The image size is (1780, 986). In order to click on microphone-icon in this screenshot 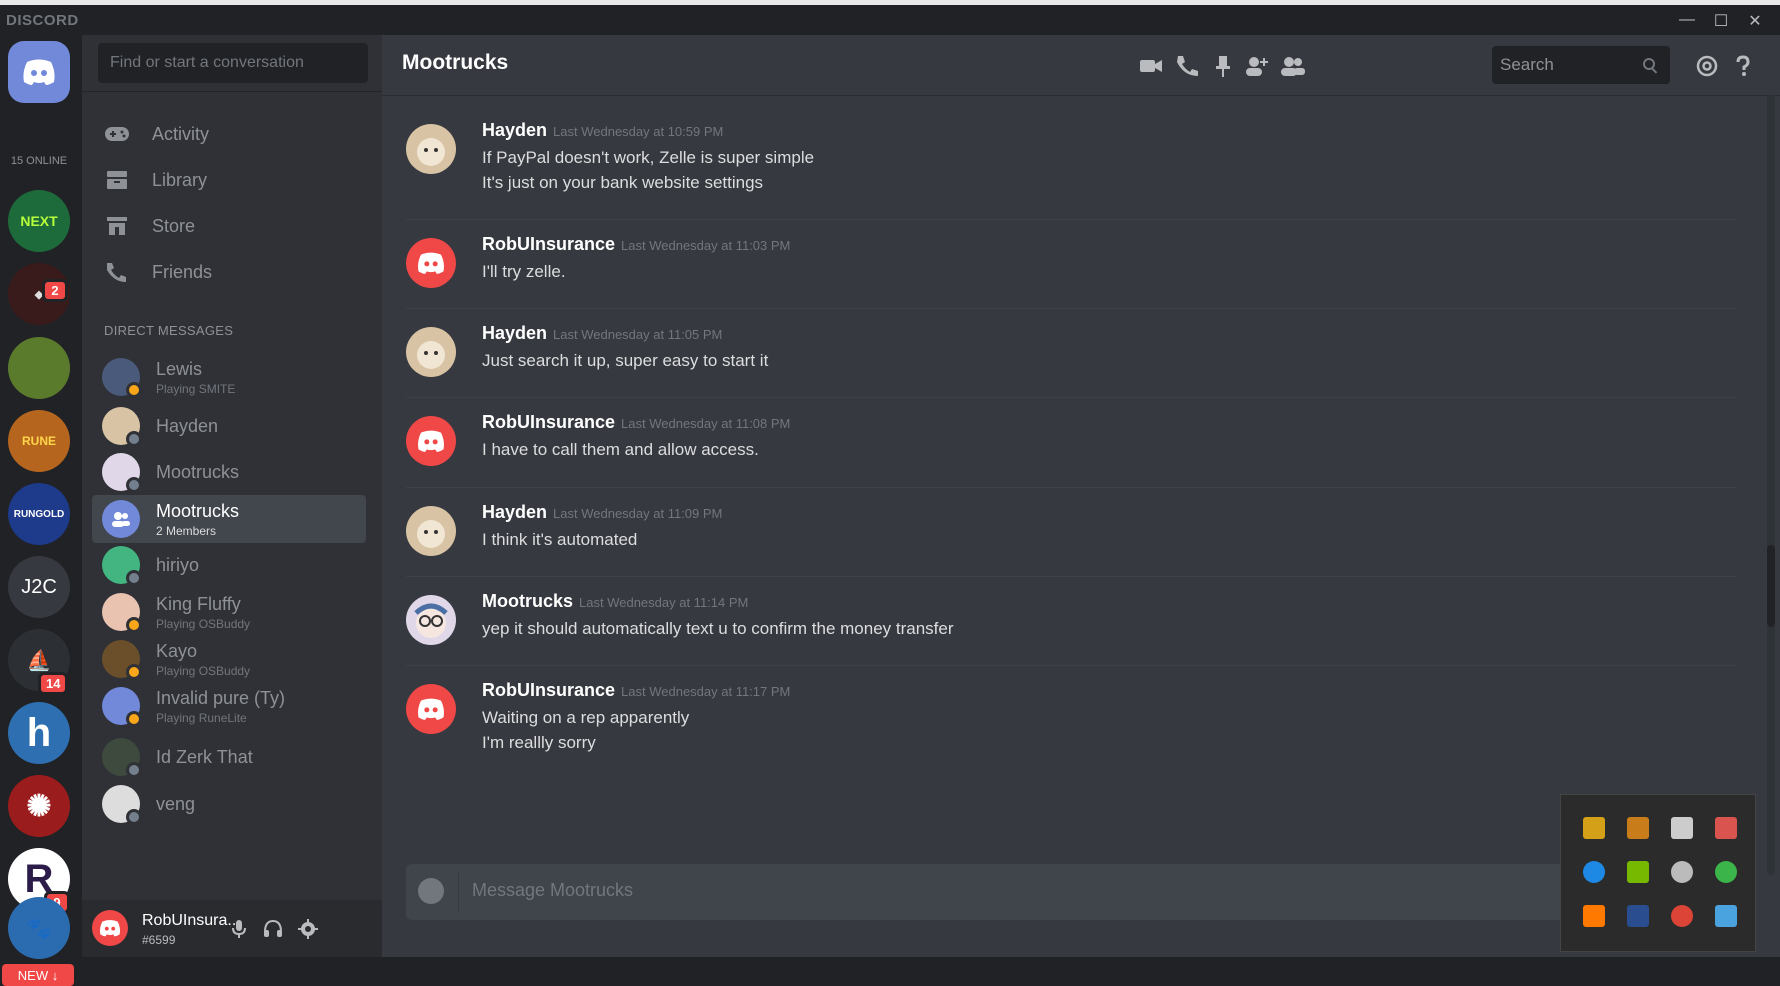, I will do `click(239, 929)`.